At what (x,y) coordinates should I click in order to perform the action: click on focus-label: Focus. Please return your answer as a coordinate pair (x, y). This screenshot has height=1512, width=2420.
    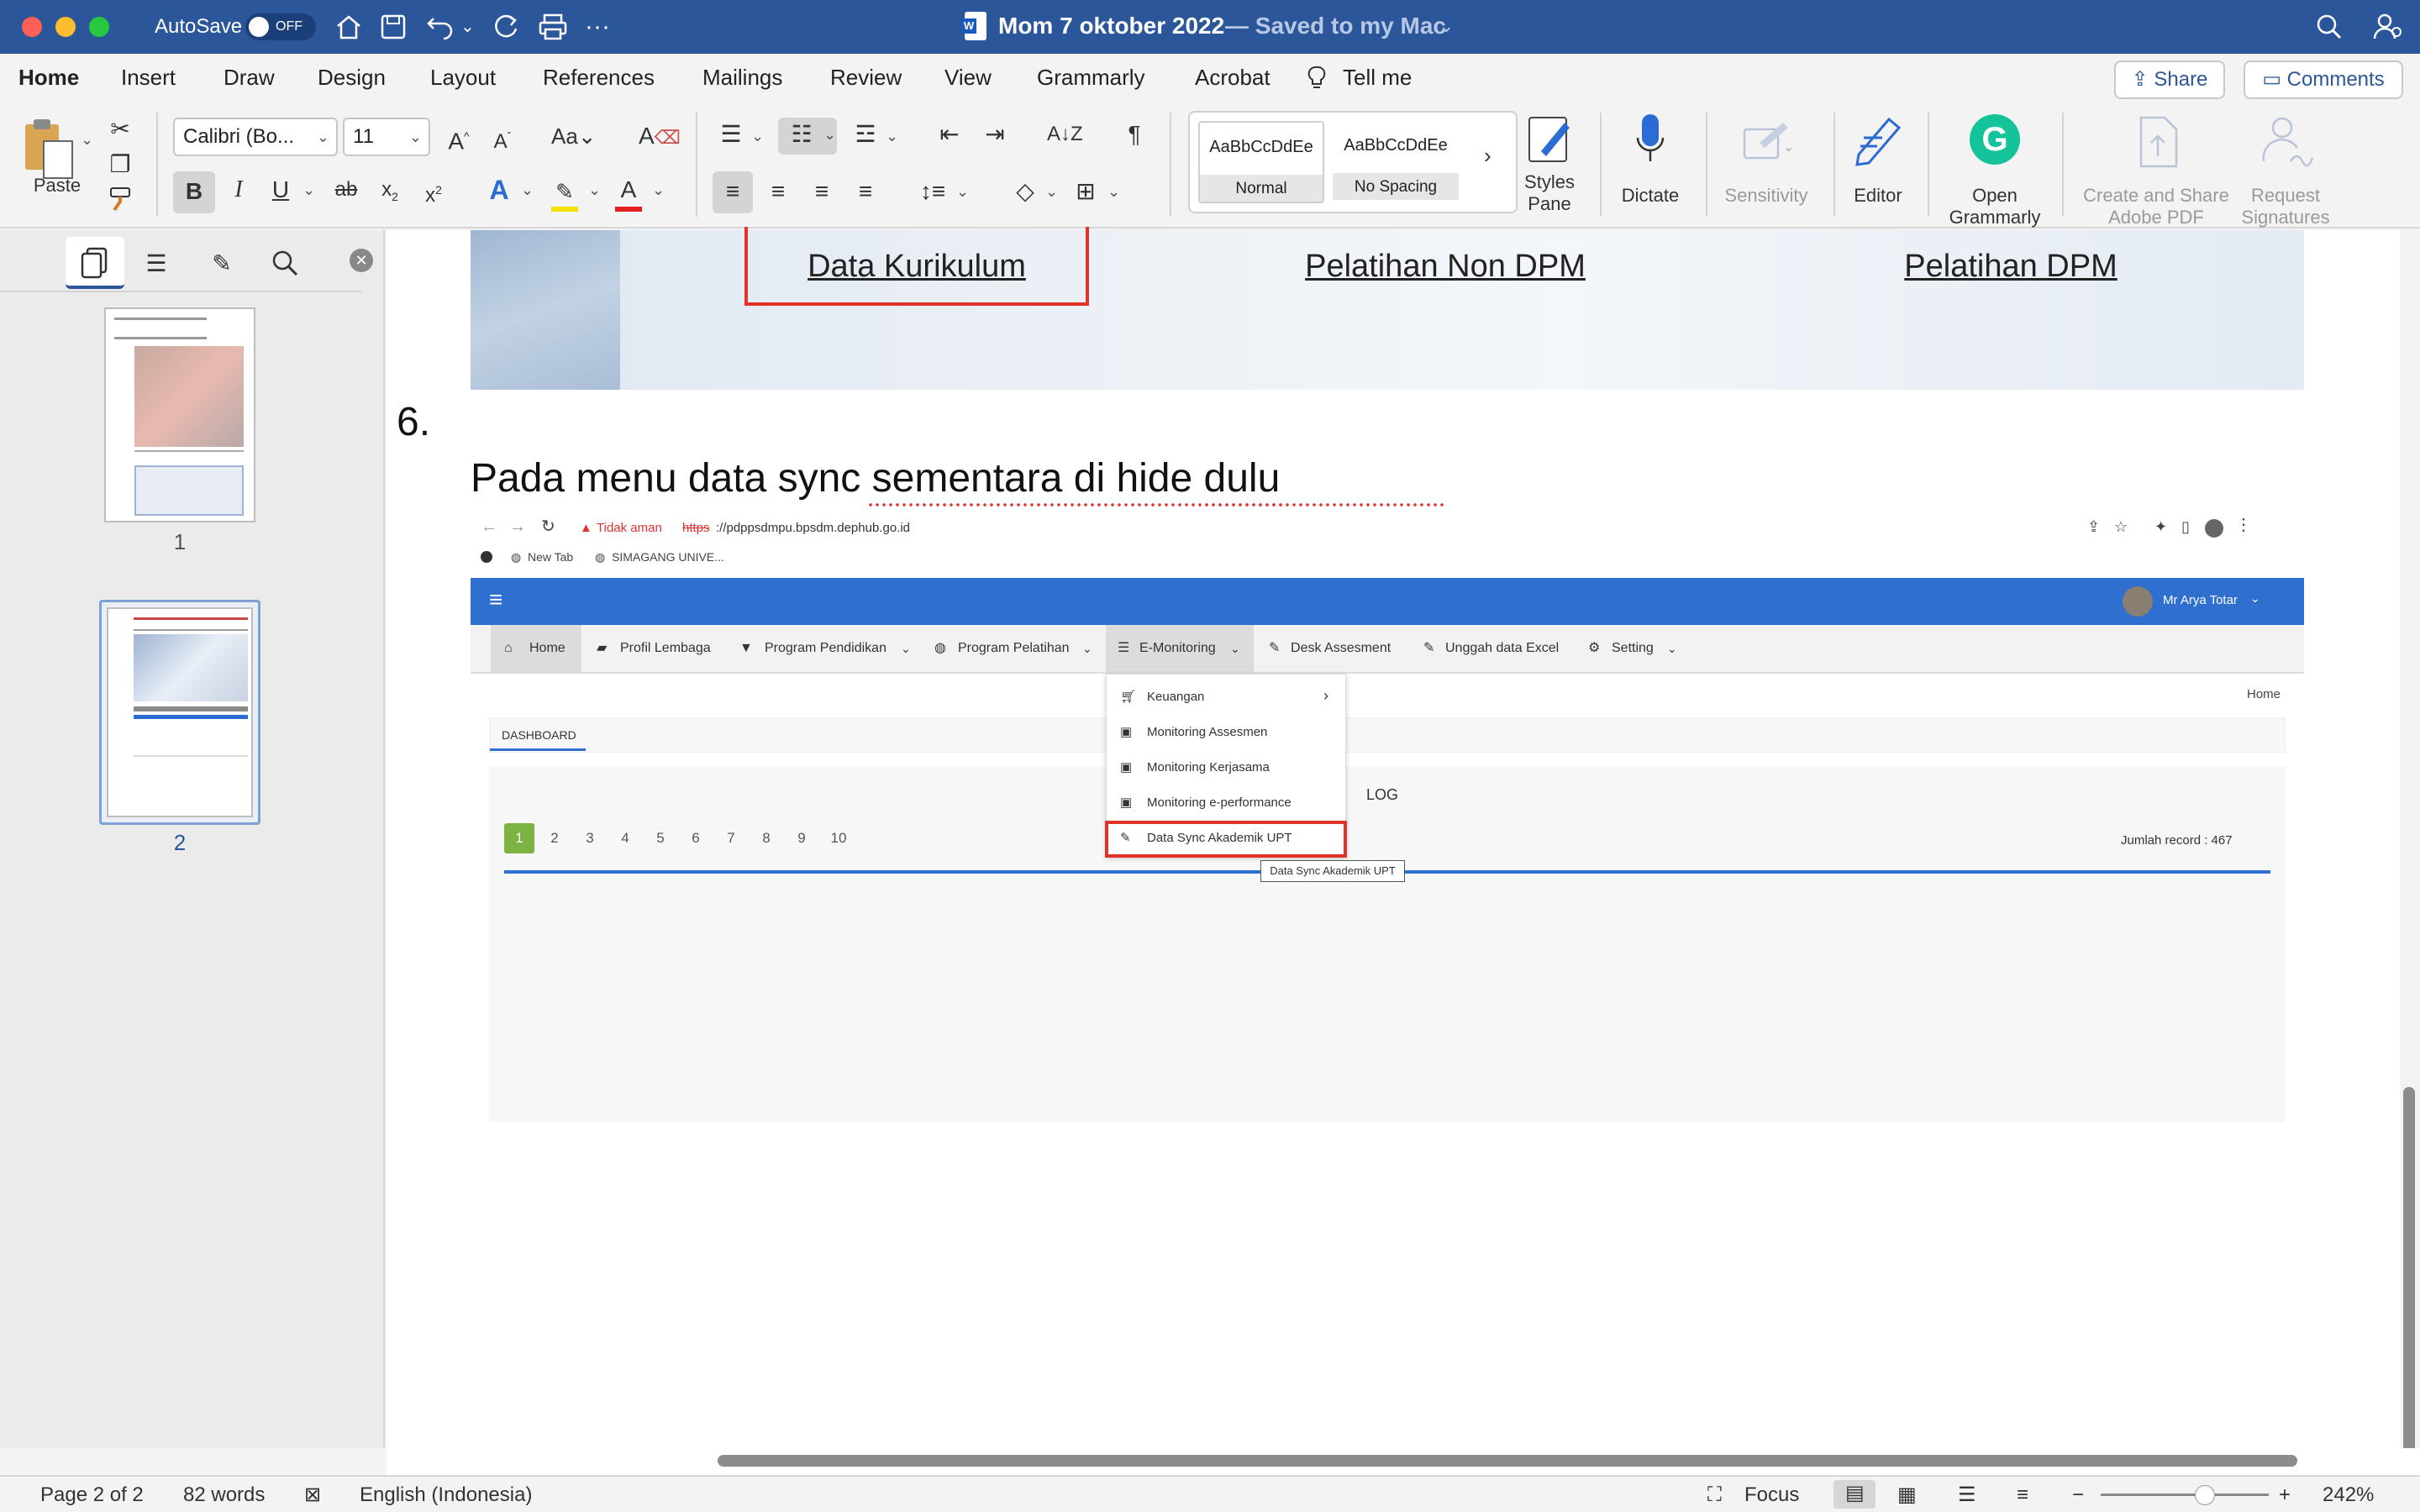
    Looking at the image, I should click on (1771, 1495).